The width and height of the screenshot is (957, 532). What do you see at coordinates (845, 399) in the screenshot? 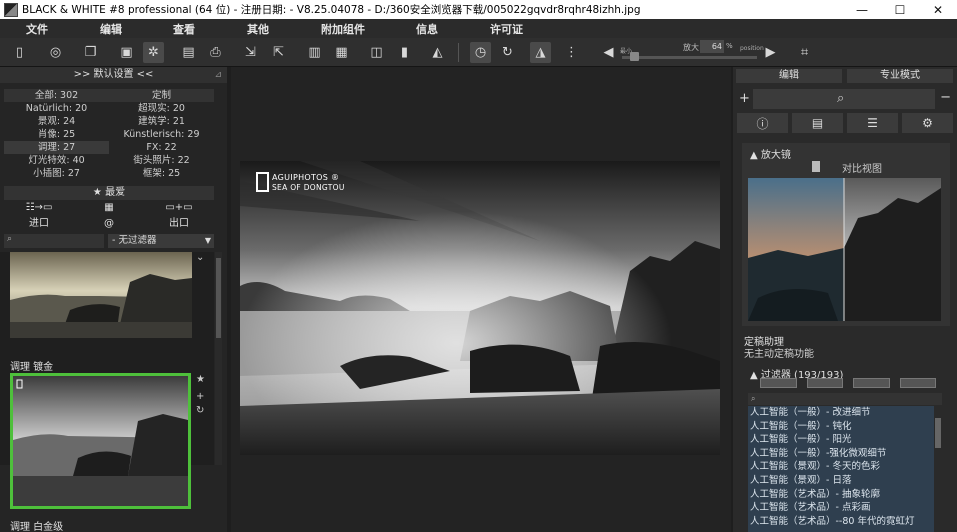
I see `filter-search-input: ⌕` at bounding box center [845, 399].